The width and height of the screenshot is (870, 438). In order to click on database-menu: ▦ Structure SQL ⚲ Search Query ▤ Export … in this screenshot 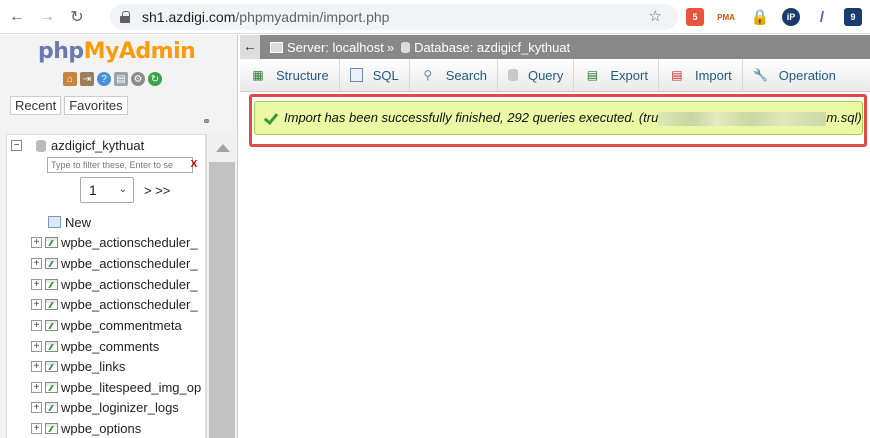, I will do `click(555, 75)`.